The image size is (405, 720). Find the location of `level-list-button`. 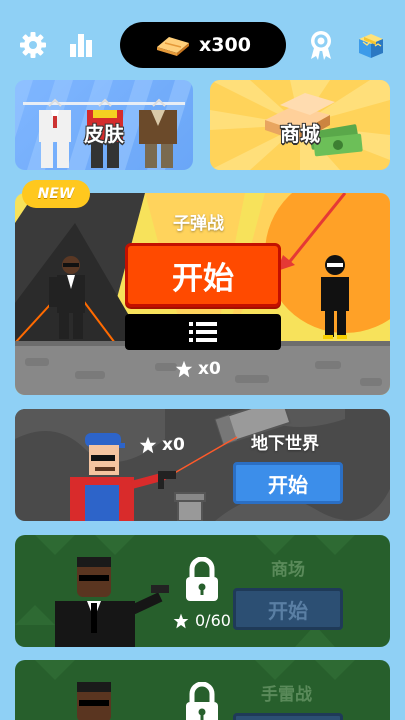

level-list-button is located at coordinates (203, 332).